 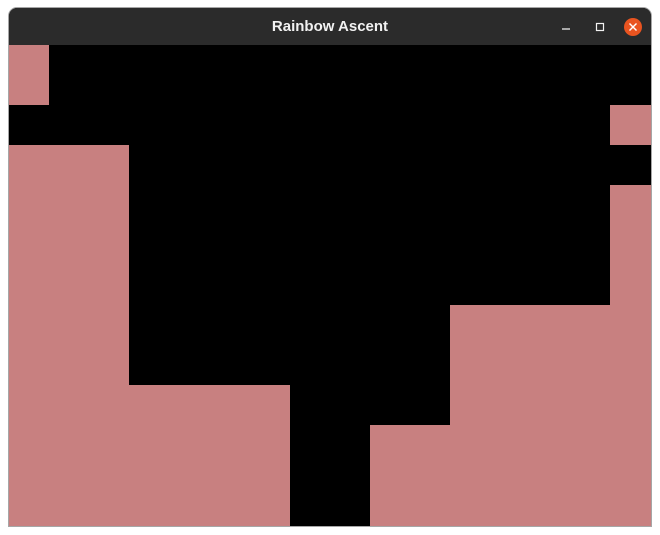 What do you see at coordinates (410, 475) in the screenshot?
I see `terrain-step-right-lower` at bounding box center [410, 475].